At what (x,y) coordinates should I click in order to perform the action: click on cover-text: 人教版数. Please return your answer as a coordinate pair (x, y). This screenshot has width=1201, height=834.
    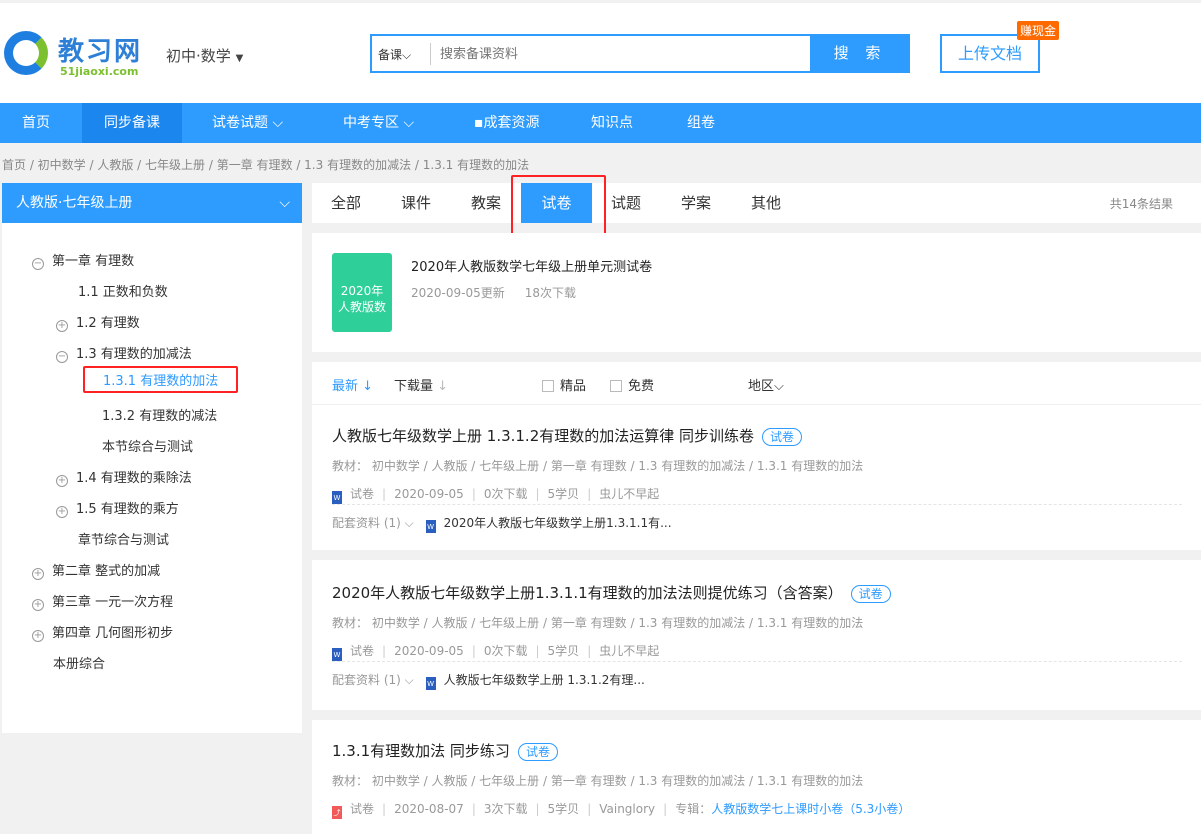
    Looking at the image, I should click on (361, 307).